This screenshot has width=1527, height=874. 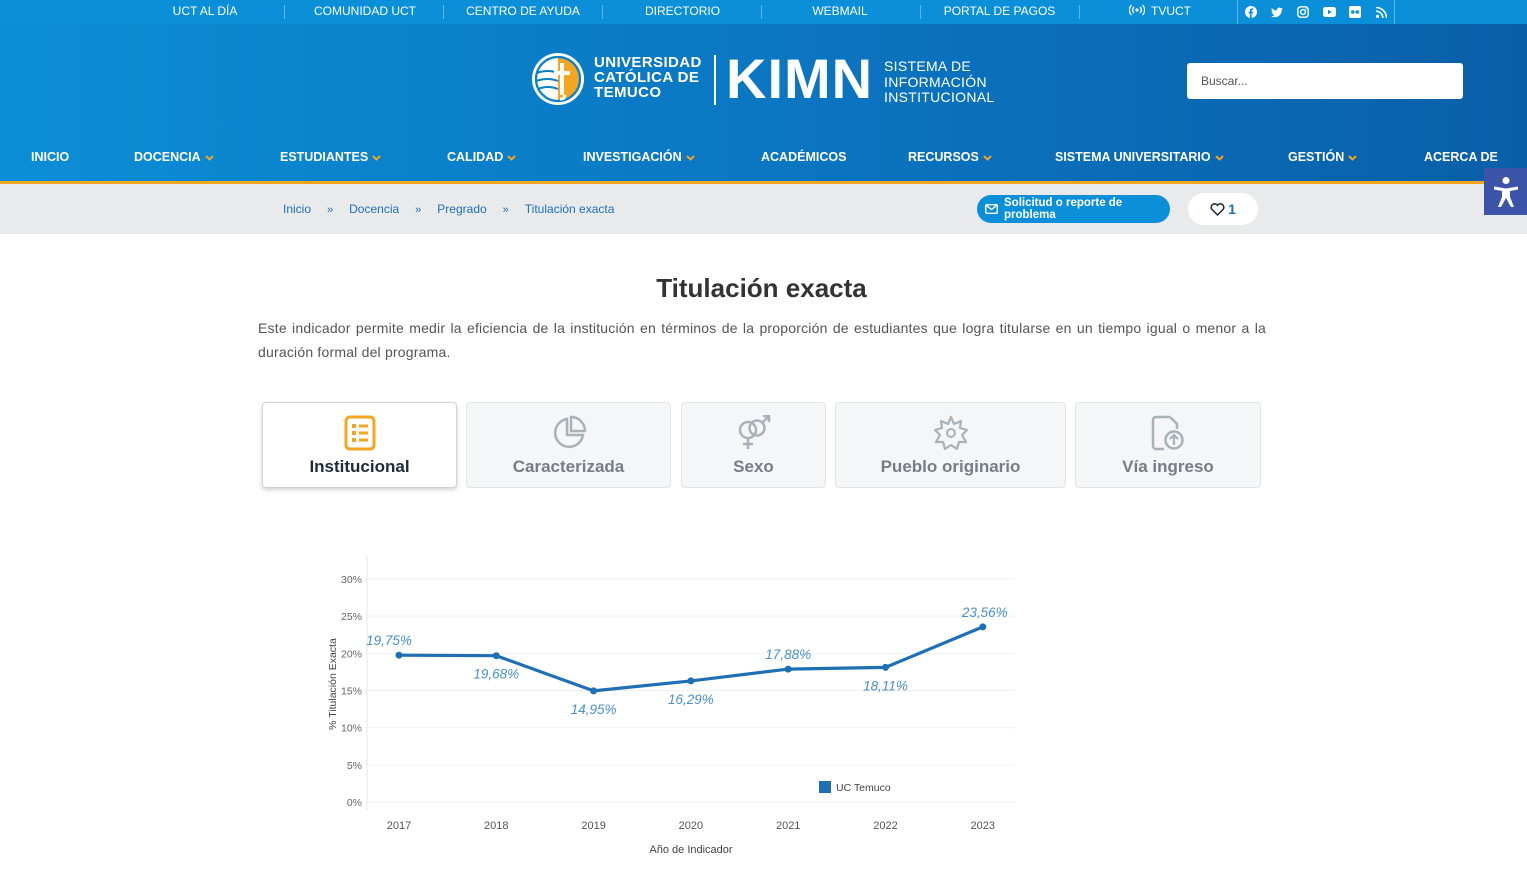 I want to click on uct-line: CATÓLICA DE, so click(x=647, y=77).